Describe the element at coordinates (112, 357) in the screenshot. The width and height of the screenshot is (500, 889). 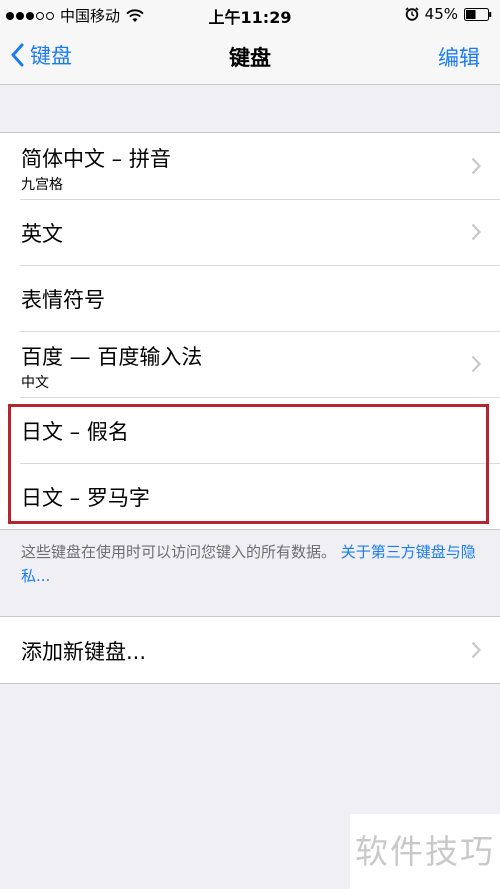
I see `keyboard-name: 百度 — 百度输入法` at that location.